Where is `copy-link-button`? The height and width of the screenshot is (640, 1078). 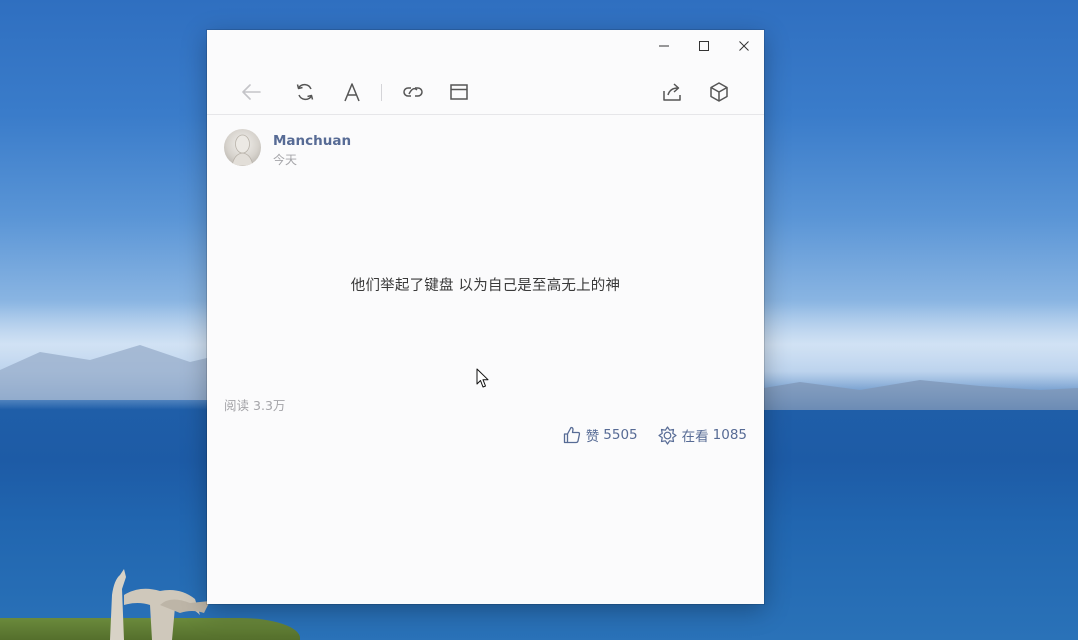 copy-link-button is located at coordinates (413, 92).